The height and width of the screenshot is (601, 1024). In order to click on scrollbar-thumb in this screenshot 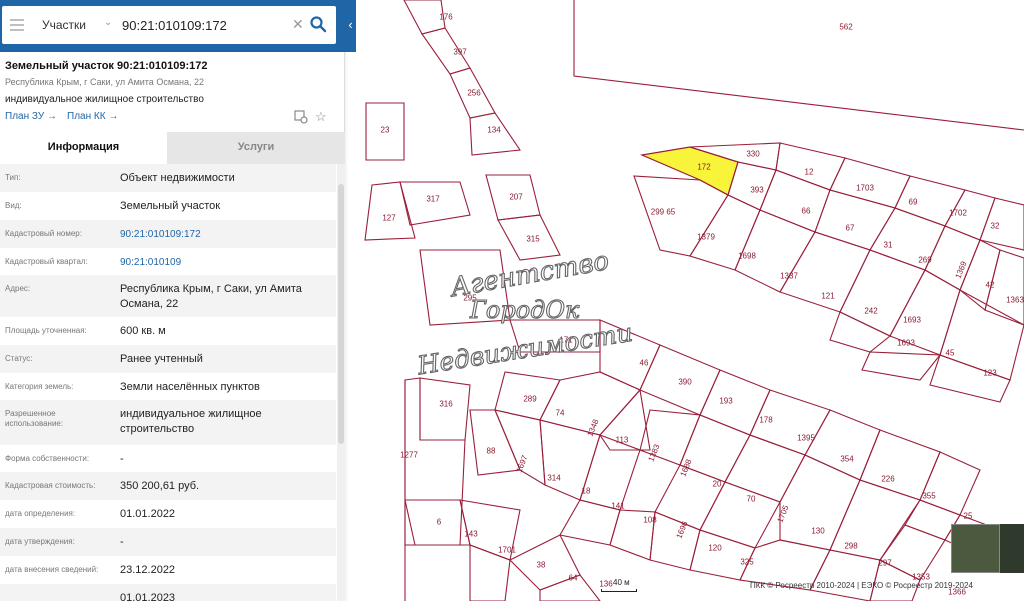, I will do `click(341, 314)`.